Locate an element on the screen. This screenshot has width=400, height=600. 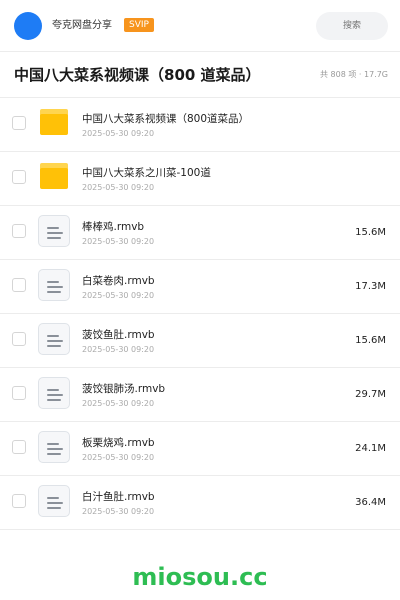
file-row: 菠饺银肺汤.rmvb 2025-05-30 09:20 29.7M is located at coordinates (200, 395).